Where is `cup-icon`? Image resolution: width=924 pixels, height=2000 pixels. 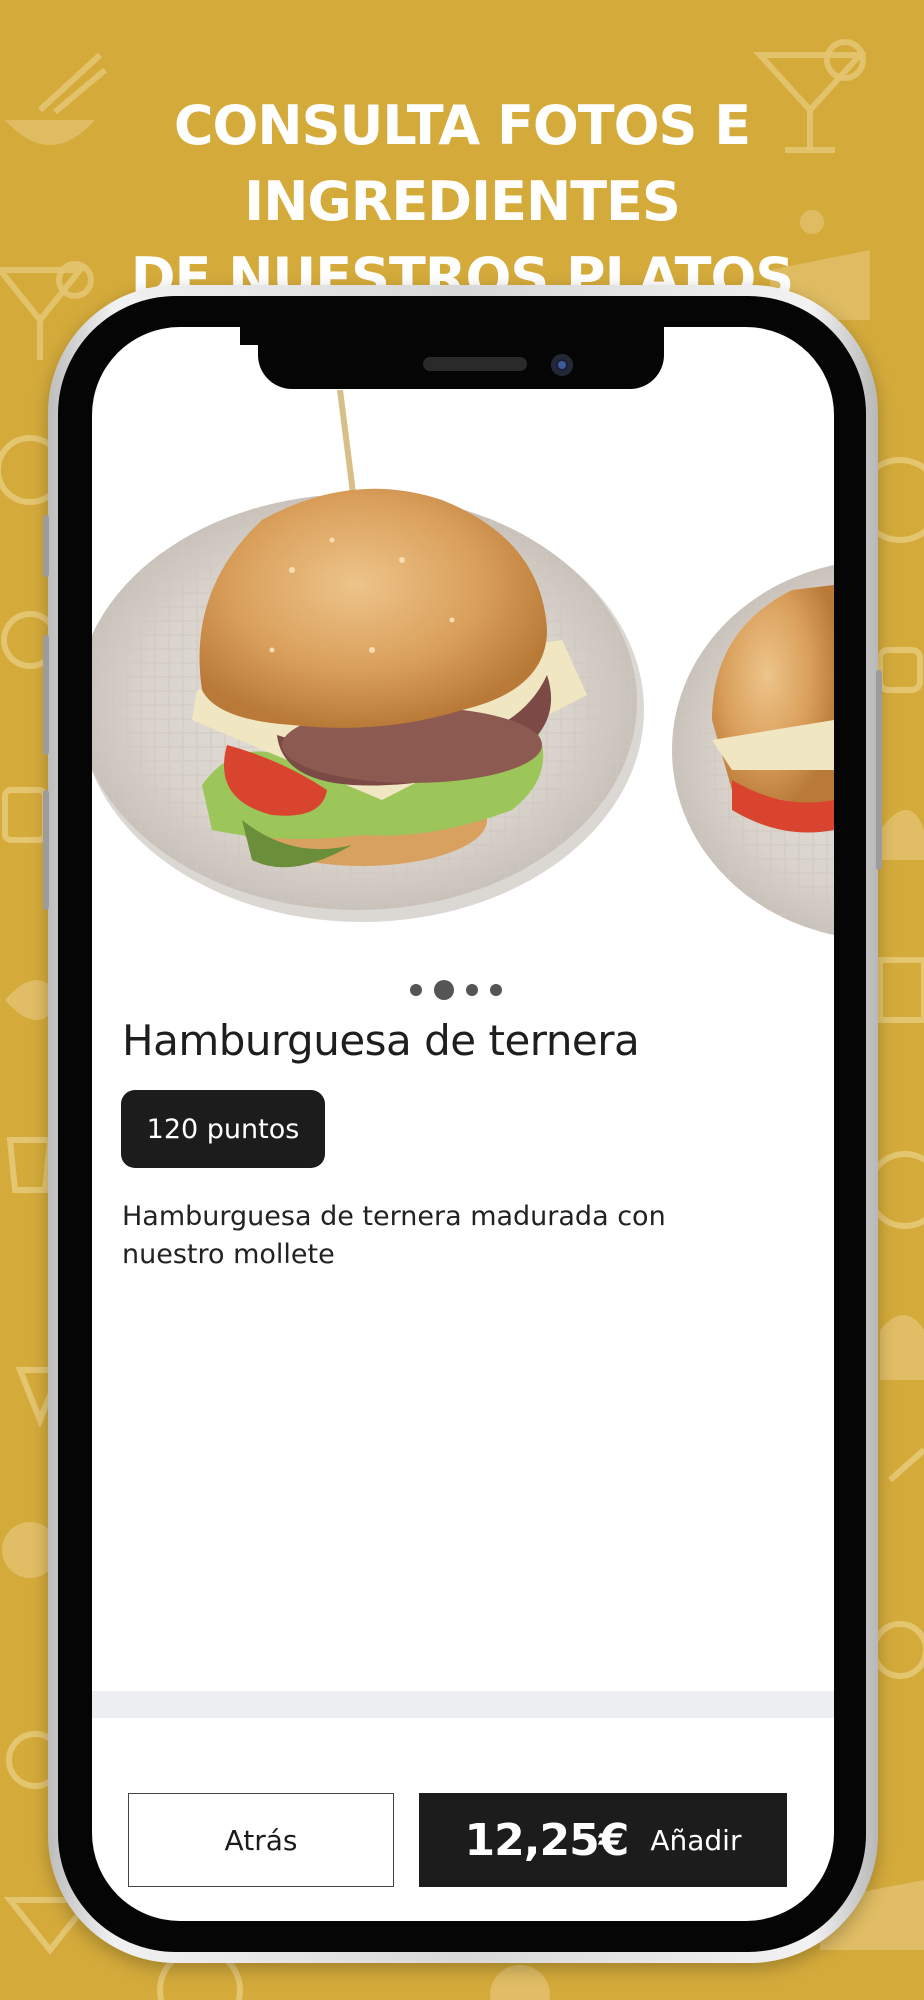
cup-icon is located at coordinates (900, 670).